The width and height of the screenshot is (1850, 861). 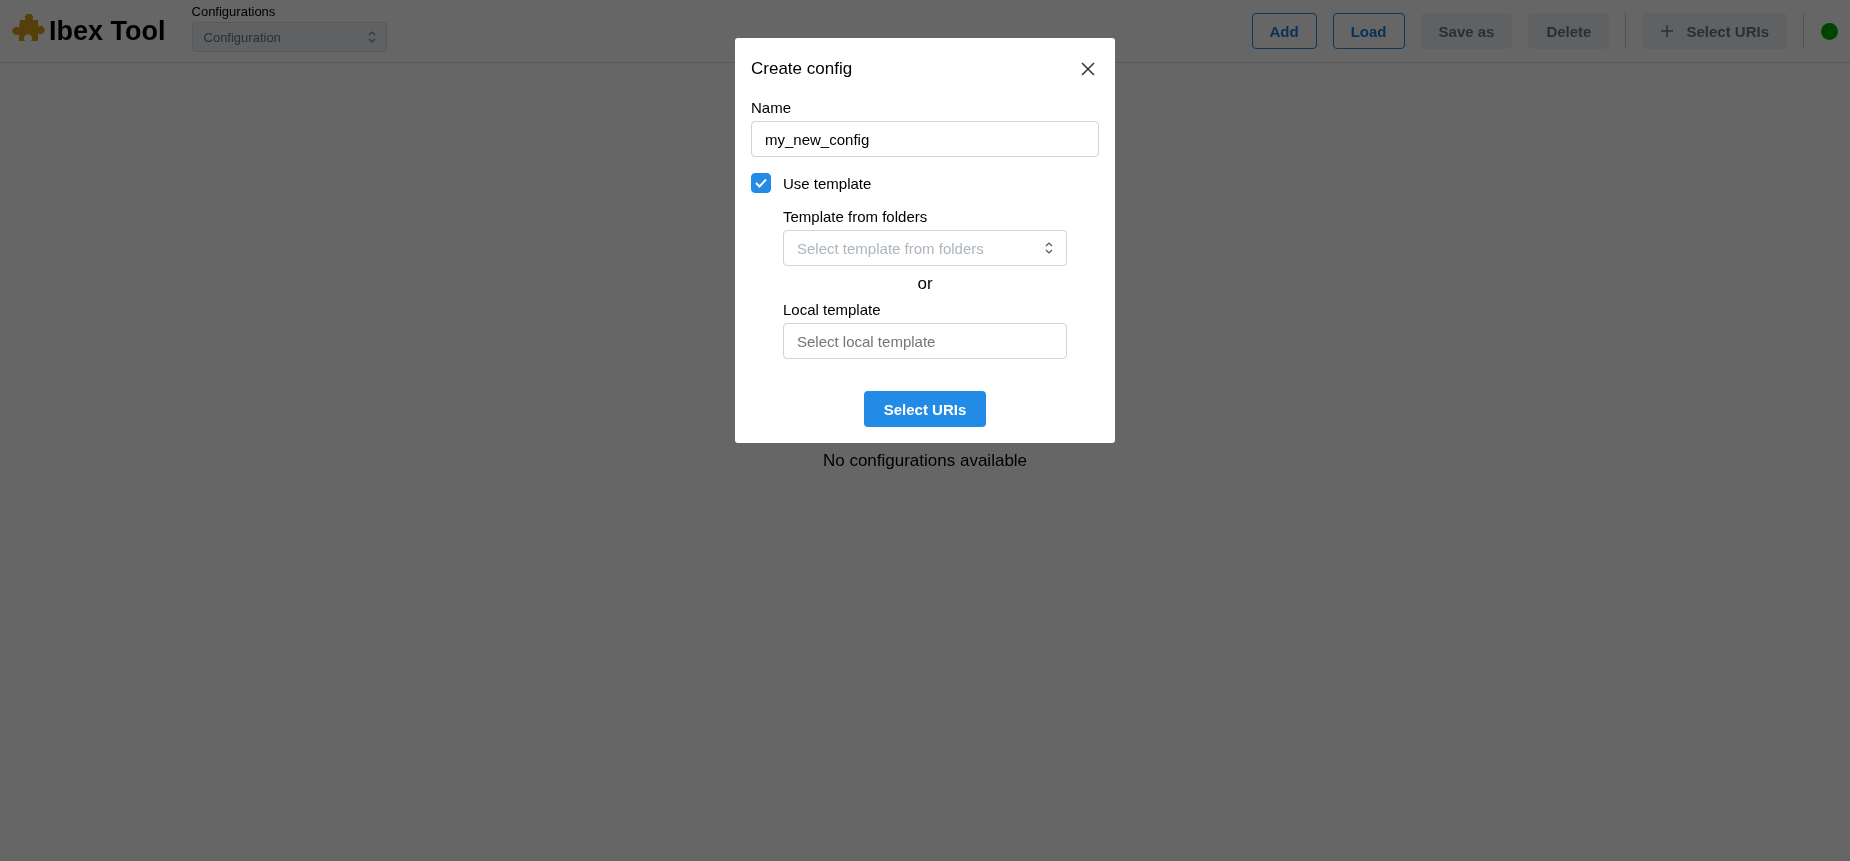 I want to click on plus-icon, so click(x=1667, y=31).